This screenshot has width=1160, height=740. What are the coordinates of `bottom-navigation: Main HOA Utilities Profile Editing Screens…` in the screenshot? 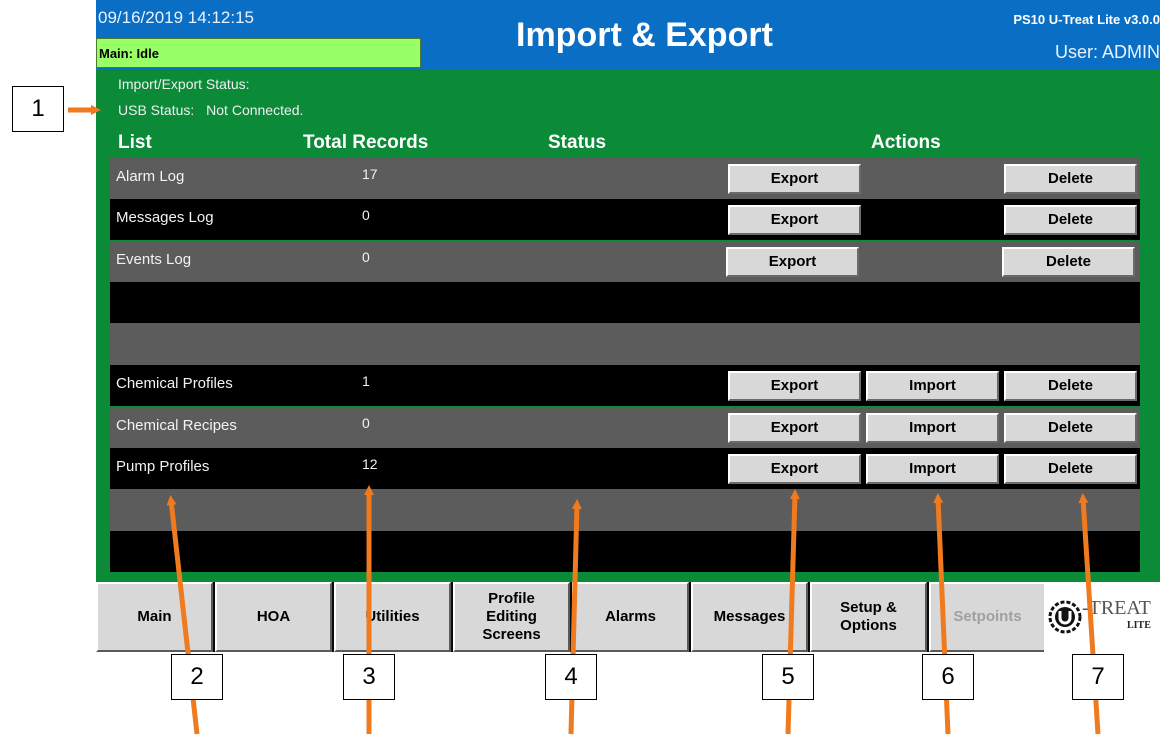 It's located at (628, 617).